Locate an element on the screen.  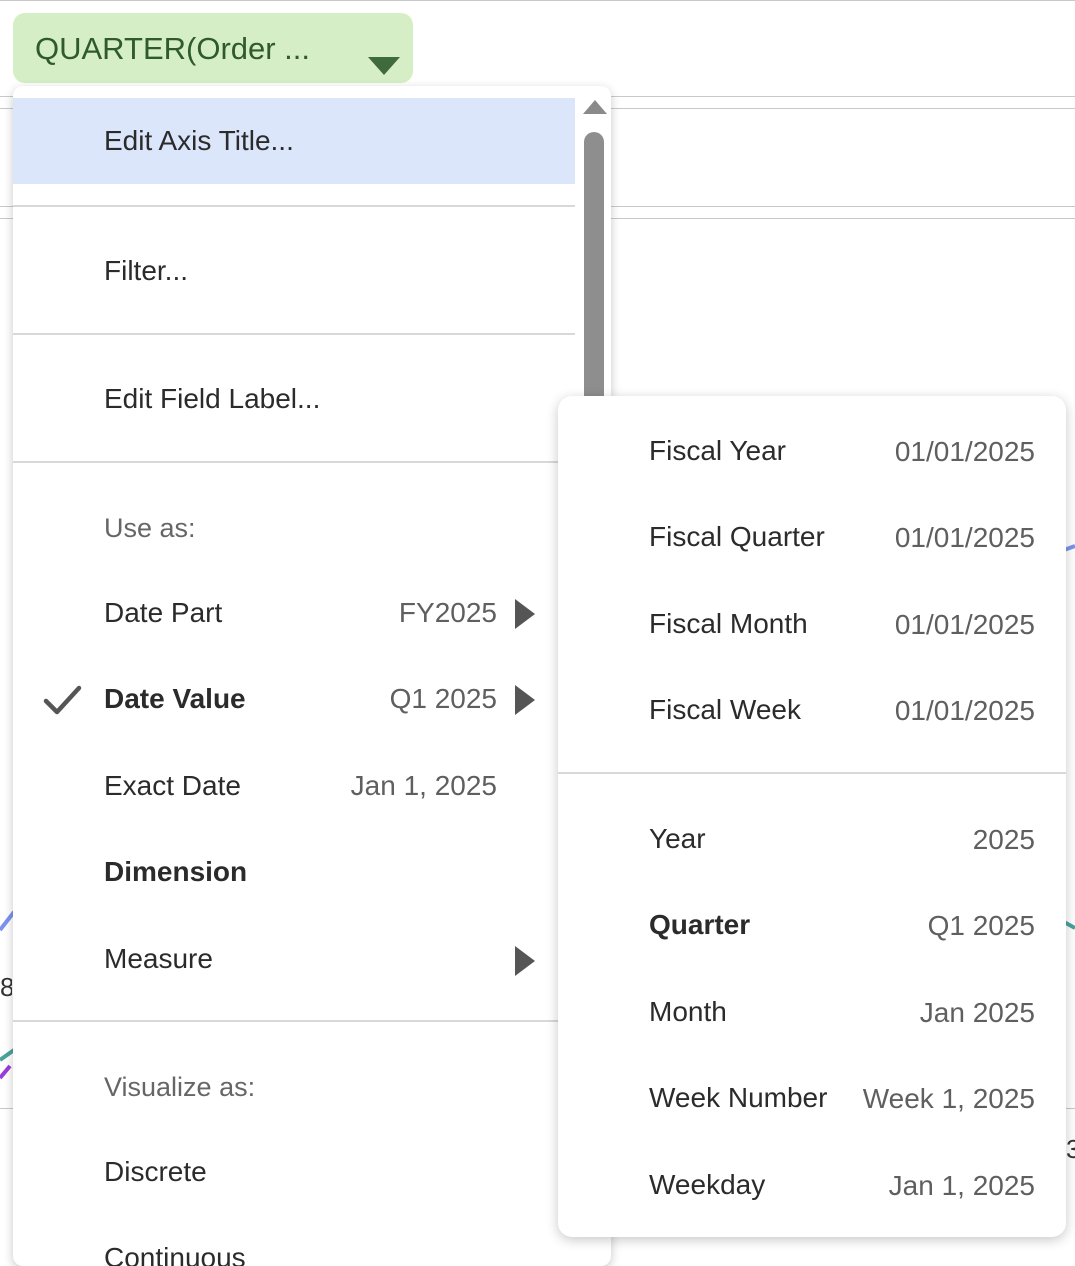
submenu-item-value: Q1 2025 is located at coordinates (981, 925).